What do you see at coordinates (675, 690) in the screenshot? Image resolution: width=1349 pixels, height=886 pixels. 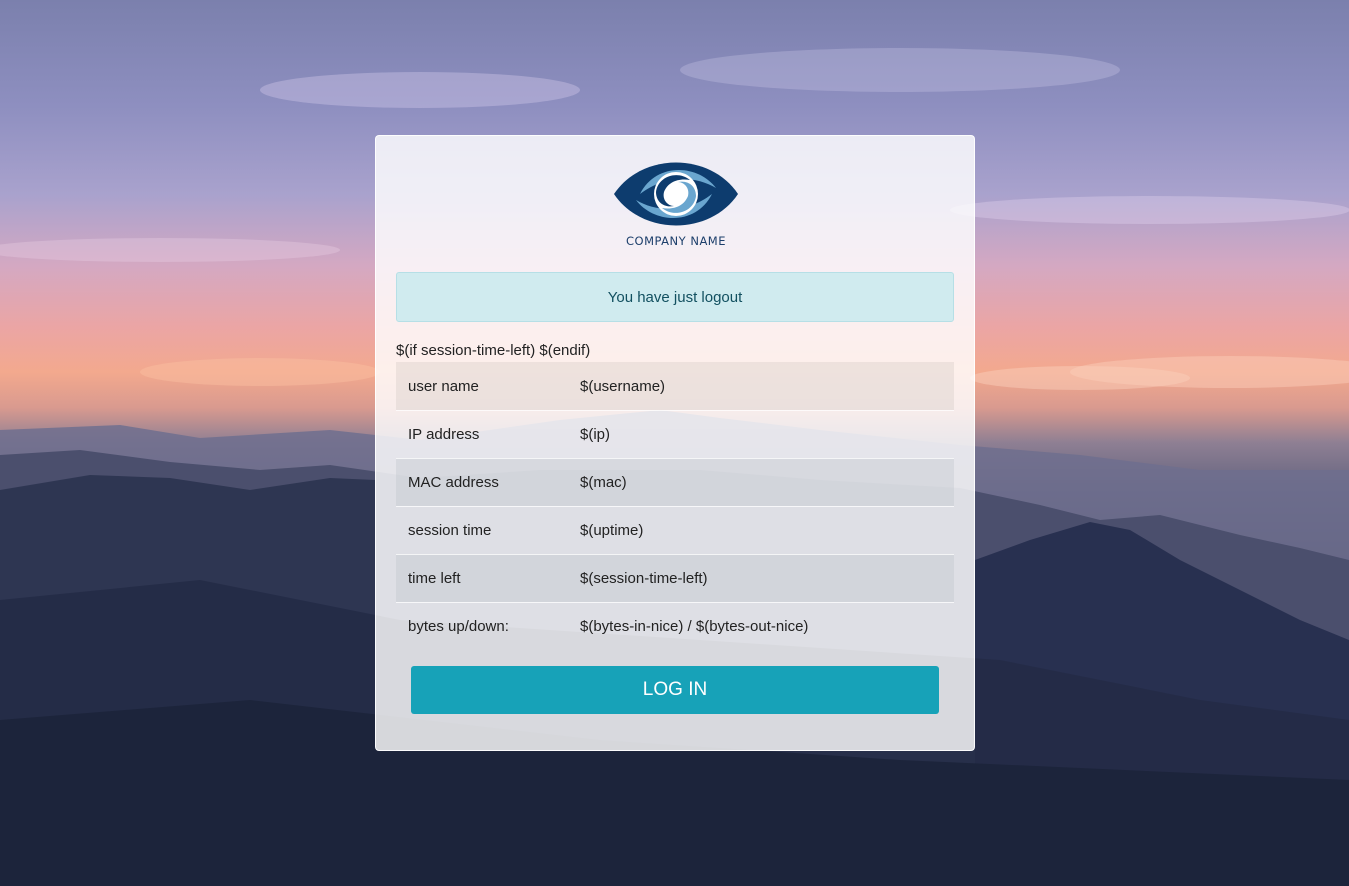 I see `login-button: LOG IN` at bounding box center [675, 690].